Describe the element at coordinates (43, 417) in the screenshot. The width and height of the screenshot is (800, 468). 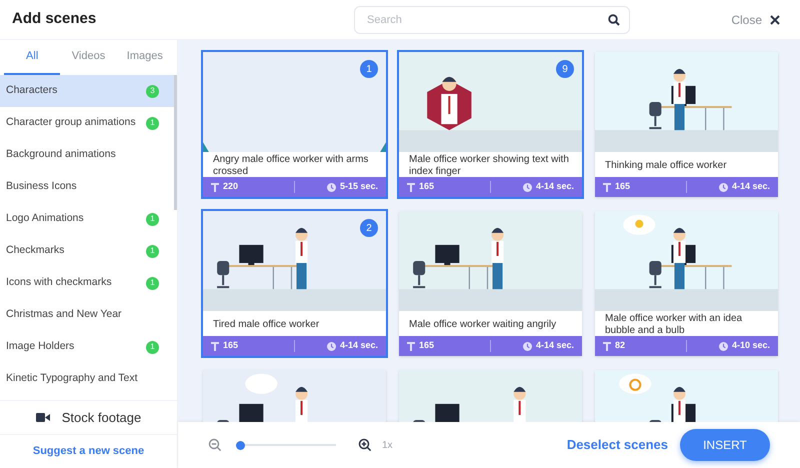
I see `video-camera-icon` at that location.